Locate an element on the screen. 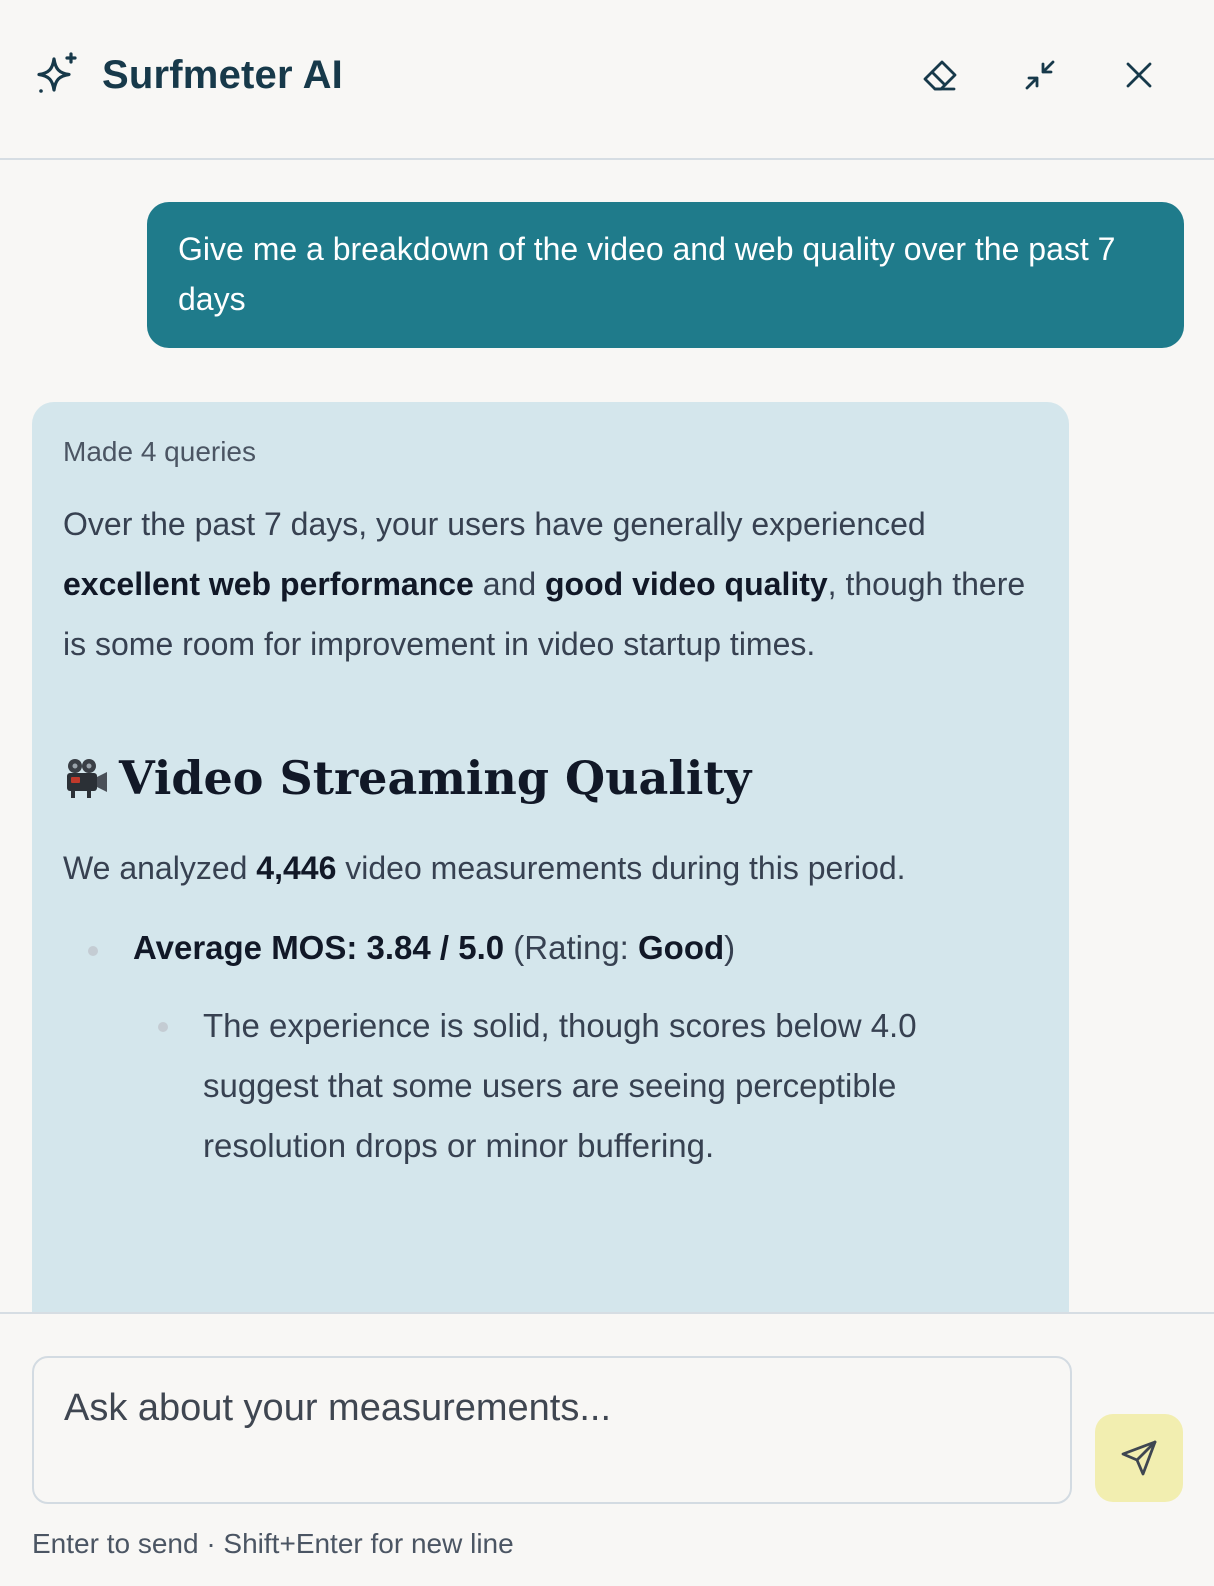 The height and width of the screenshot is (1586, 1214). analyzed-text: video measurements during this period. is located at coordinates (621, 868).